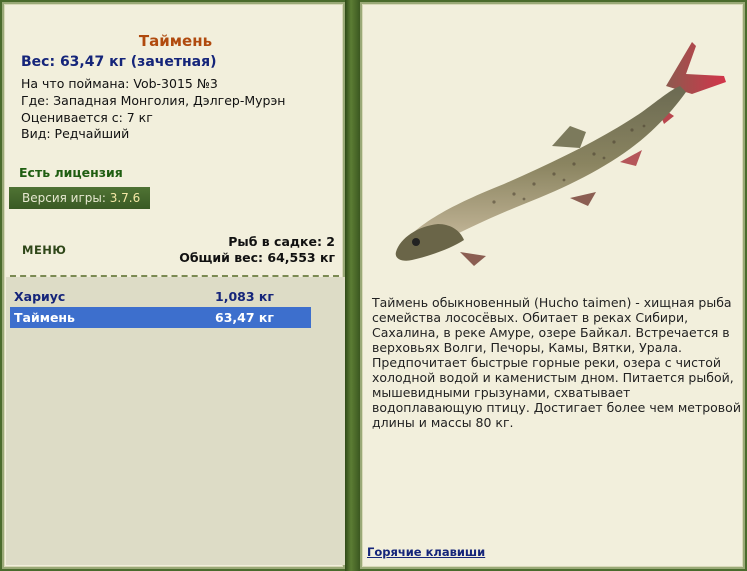  Describe the element at coordinates (175, 41) in the screenshot. I see `fish-title: Таймень` at that location.